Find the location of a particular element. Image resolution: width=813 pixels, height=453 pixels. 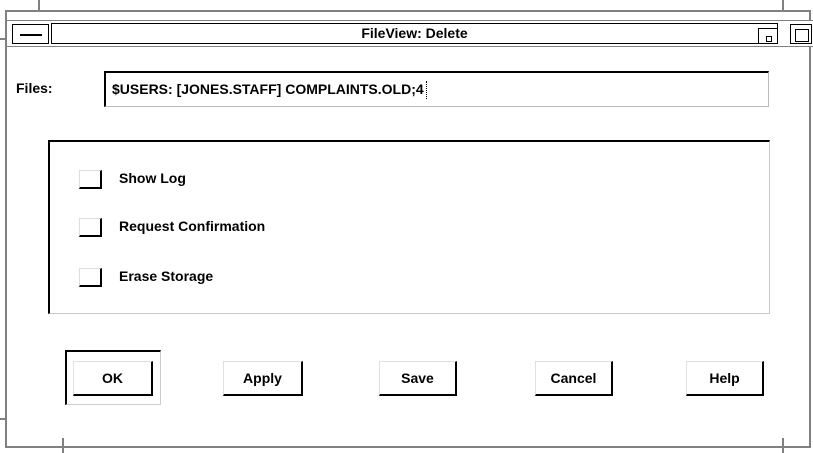

request-confirmation-checkbox is located at coordinates (90, 227).